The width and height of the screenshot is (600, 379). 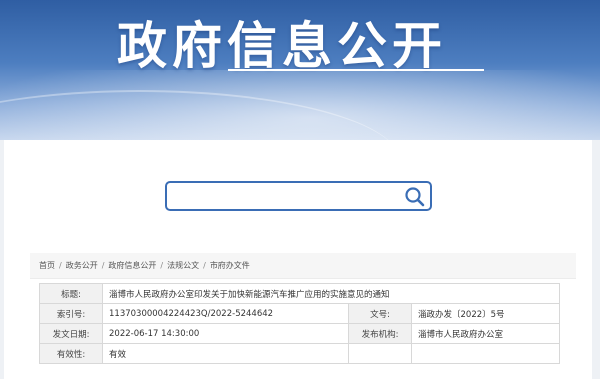 What do you see at coordinates (183, 266) in the screenshot?
I see `breadcrumb-regulations: 法规公文` at bounding box center [183, 266].